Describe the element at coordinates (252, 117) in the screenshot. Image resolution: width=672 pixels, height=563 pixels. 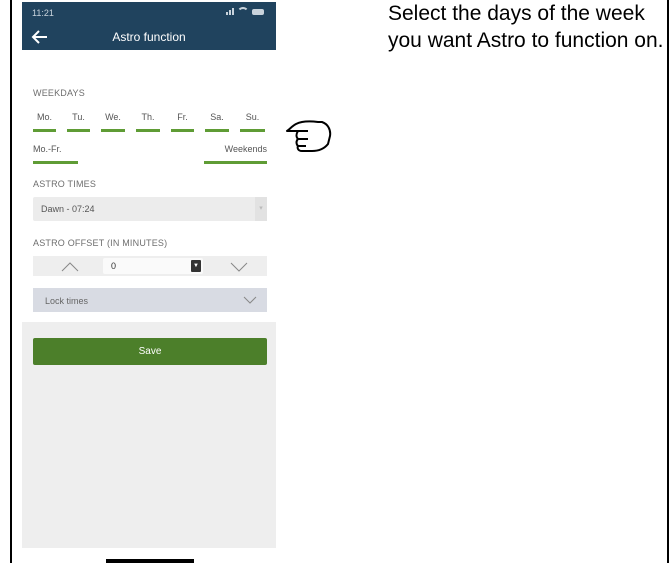
I see `day-label: Su.` at that location.